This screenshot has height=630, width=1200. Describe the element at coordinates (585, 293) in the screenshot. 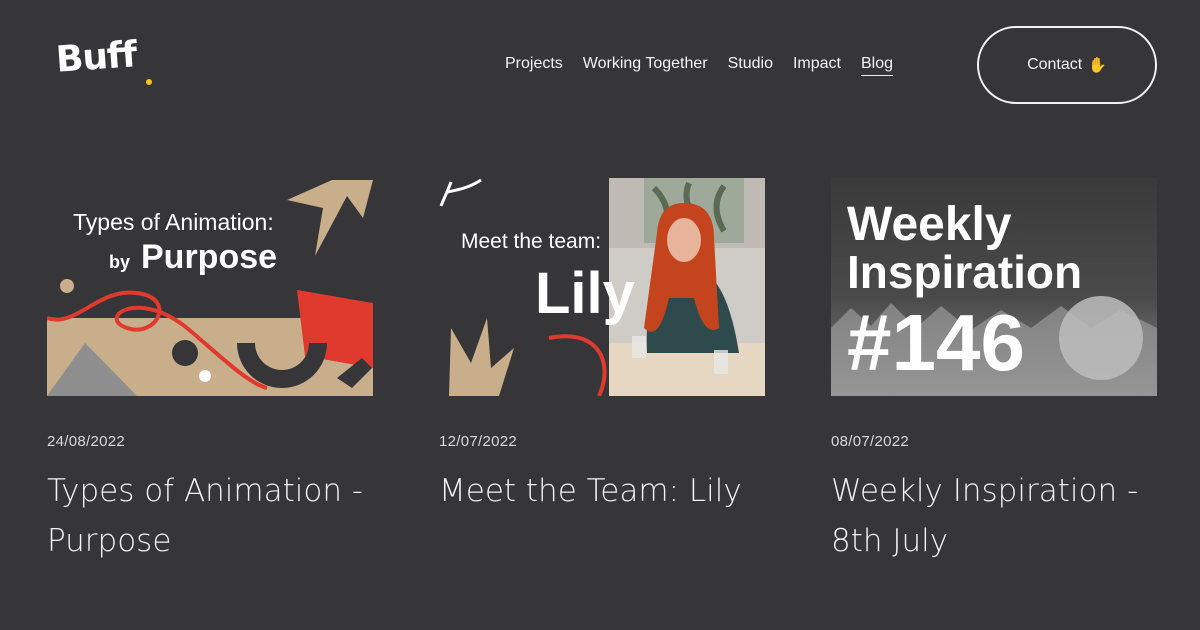

I see `thumb-line2: Lily` at that location.